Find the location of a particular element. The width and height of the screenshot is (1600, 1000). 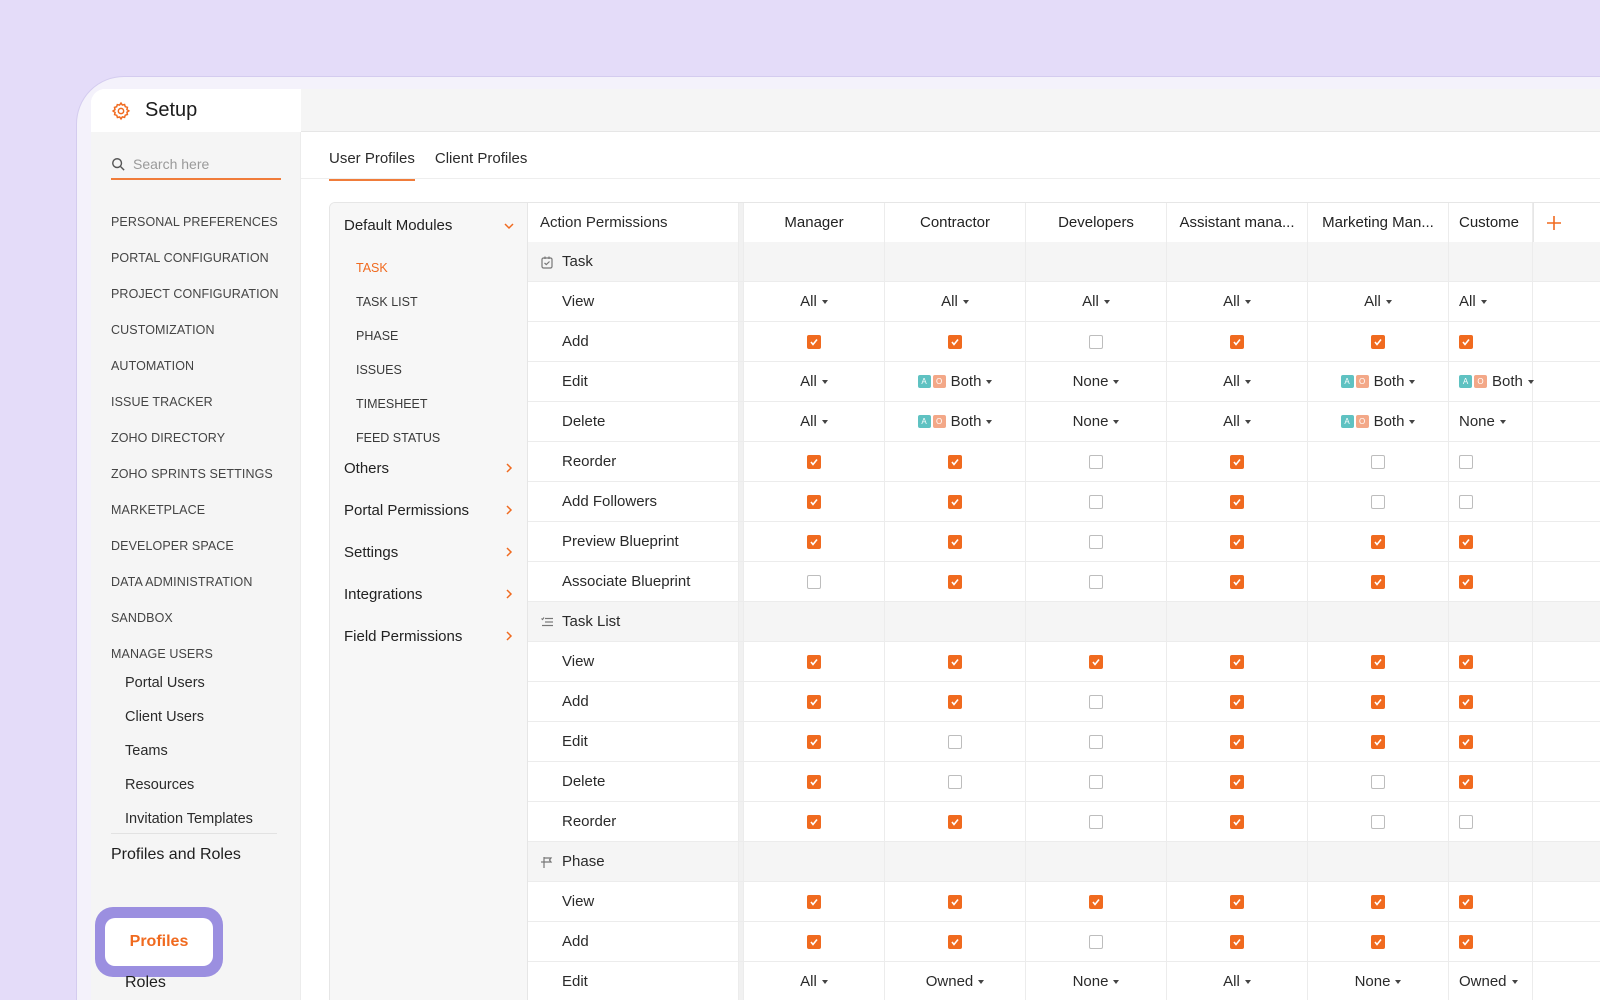

sidebar-item-portal-configuration: PORTAL CONFIGURATION is located at coordinates (198, 258).